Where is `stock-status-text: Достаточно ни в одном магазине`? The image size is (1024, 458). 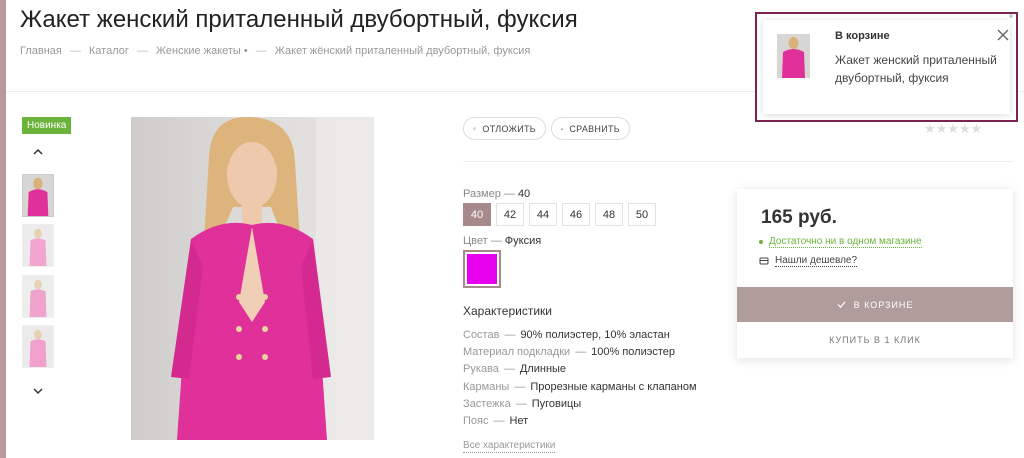 stock-status-text: Достаточно ни в одном магазине is located at coordinates (845, 242).